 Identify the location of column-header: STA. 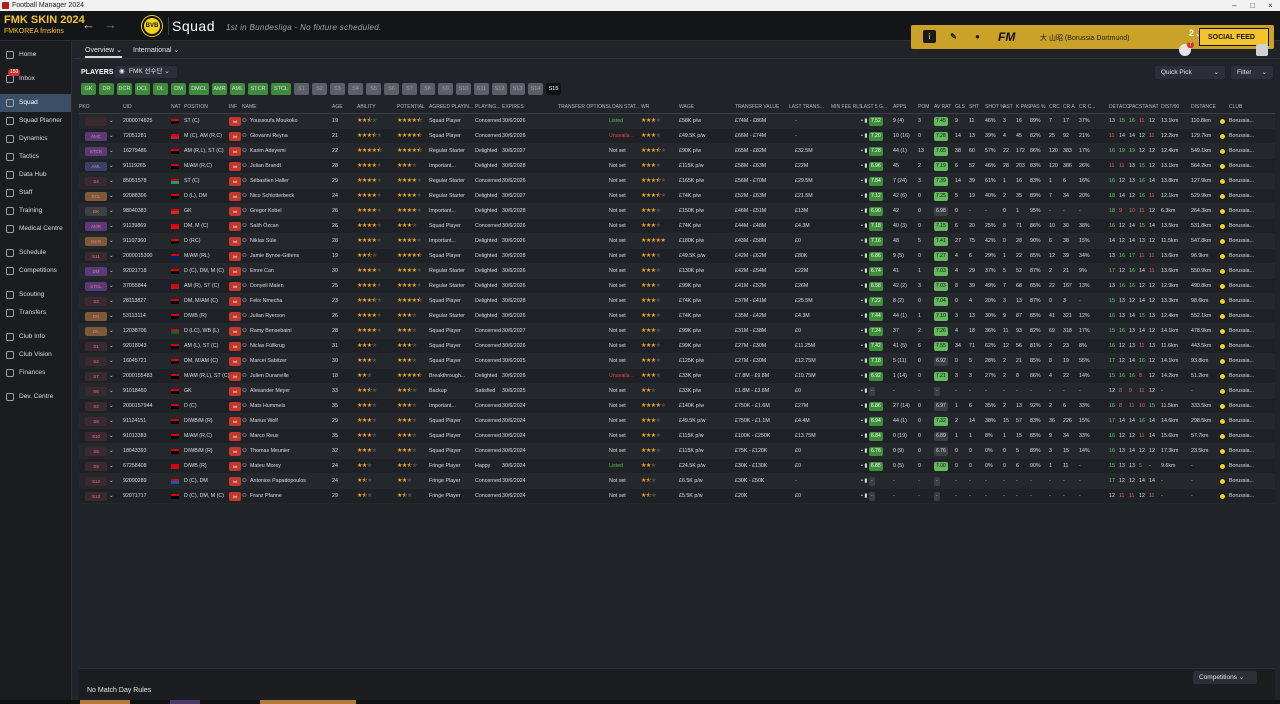
(1143, 107).